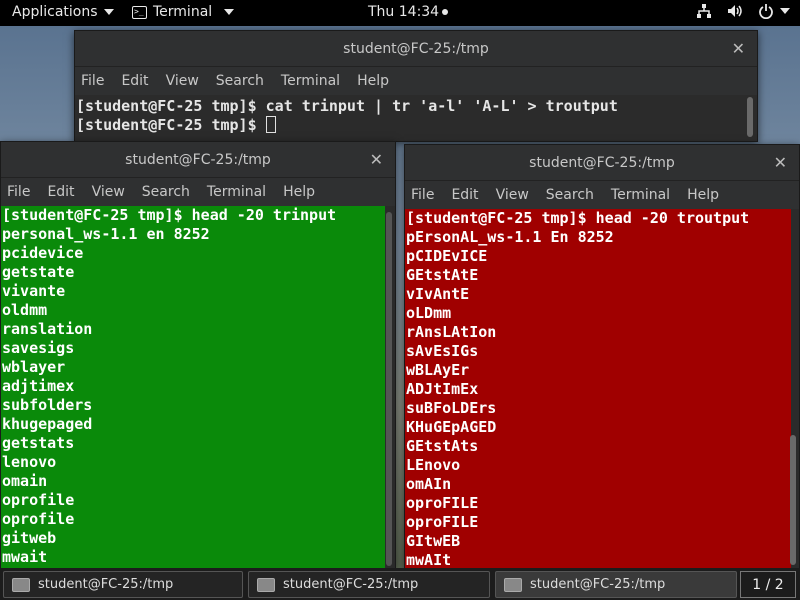 This screenshot has height=600, width=800. Describe the element at coordinates (25, 481) in the screenshot. I see `terminal-line: omain` at that location.